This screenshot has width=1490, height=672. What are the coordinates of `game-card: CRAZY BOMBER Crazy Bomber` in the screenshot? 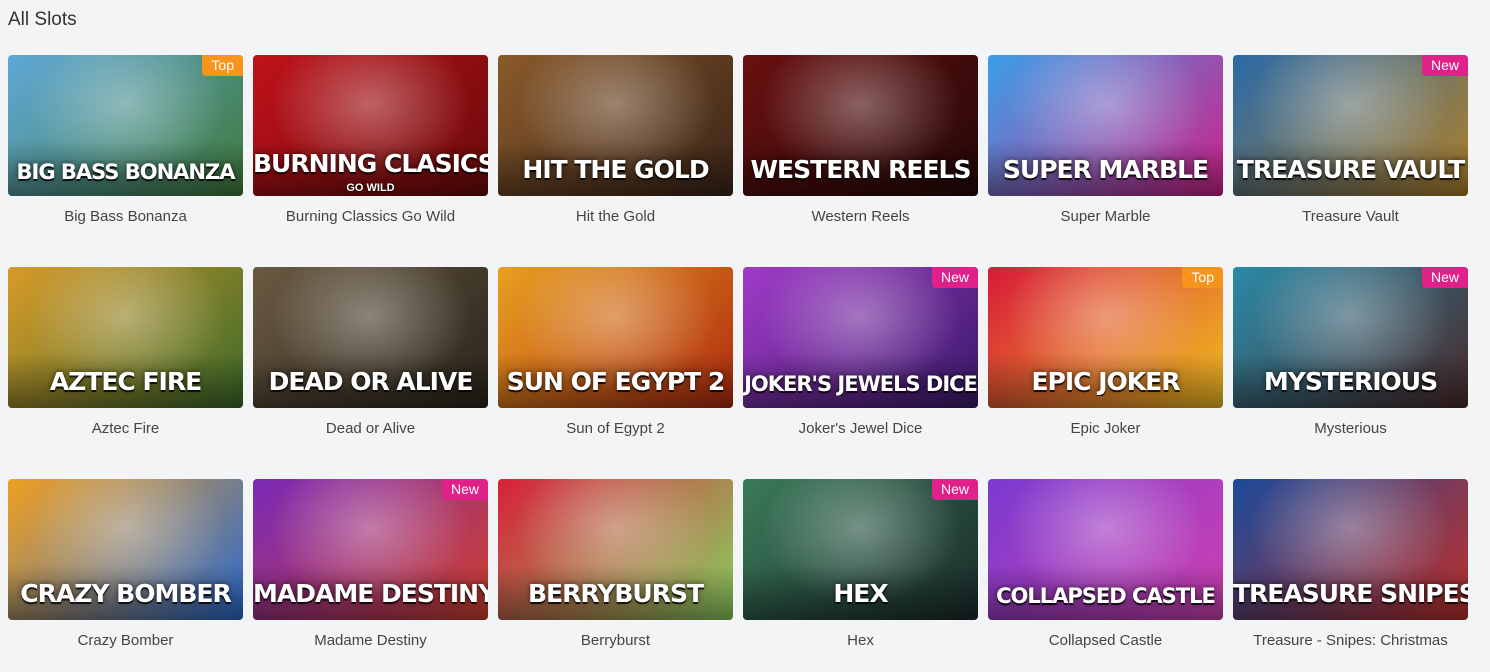 It's located at (125, 575).